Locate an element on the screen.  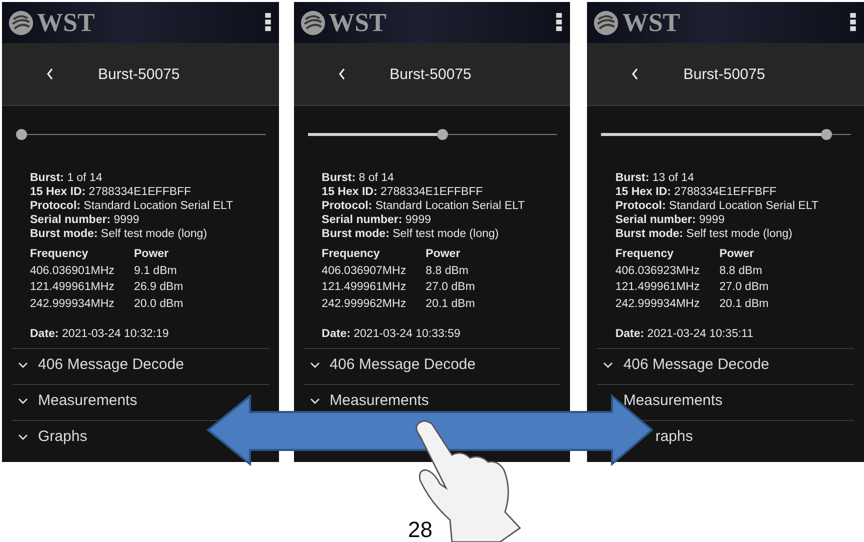
info-line: Burst: 13 of 14 is located at coordinates (655, 178).